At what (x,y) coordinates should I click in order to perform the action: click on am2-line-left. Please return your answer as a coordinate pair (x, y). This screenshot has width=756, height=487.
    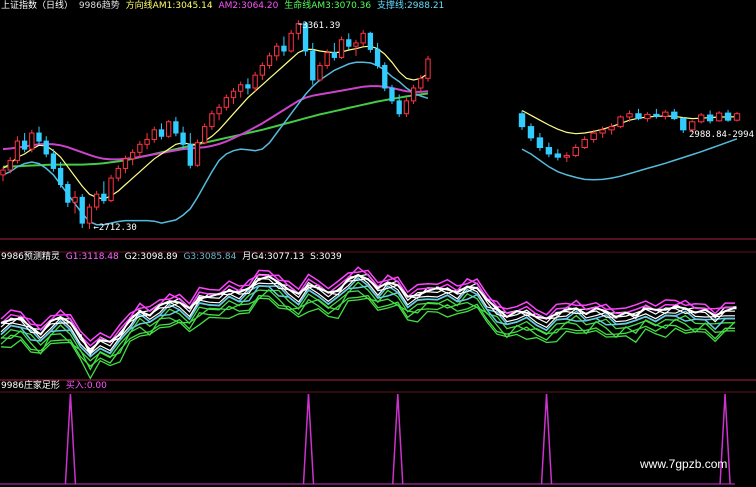
    Looking at the image, I should click on (215, 123).